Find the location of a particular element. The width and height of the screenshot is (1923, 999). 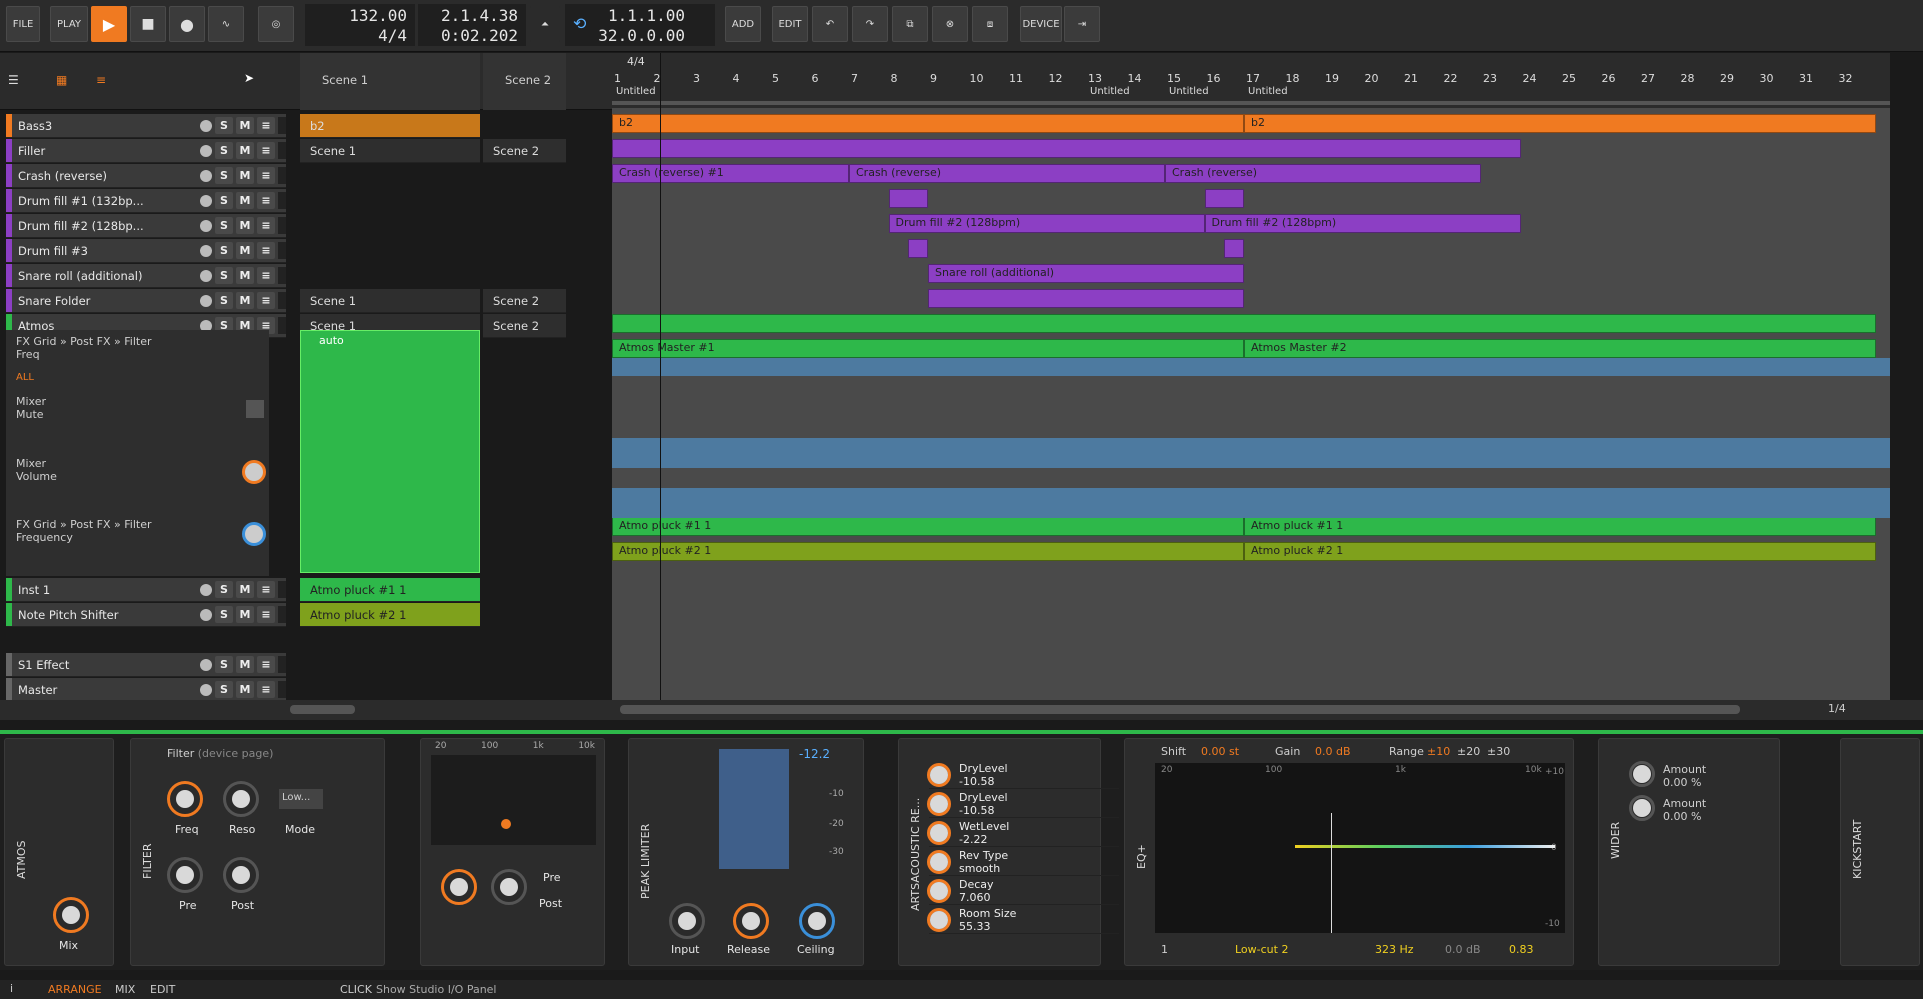

arrange-tab: ARRANGE is located at coordinates (75, 989).